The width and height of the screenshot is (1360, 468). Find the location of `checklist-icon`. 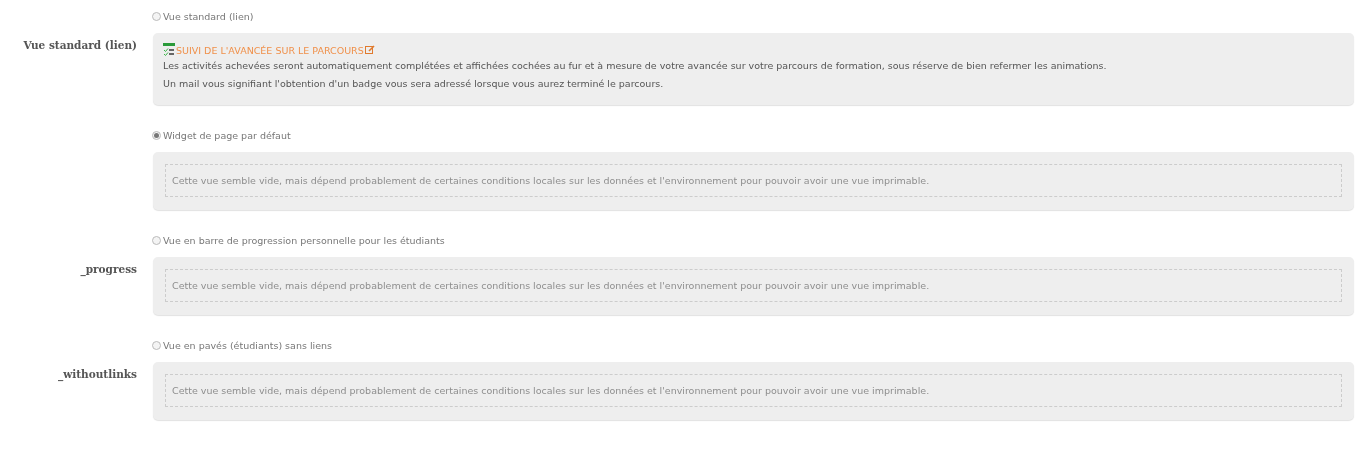

checklist-icon is located at coordinates (169, 50).